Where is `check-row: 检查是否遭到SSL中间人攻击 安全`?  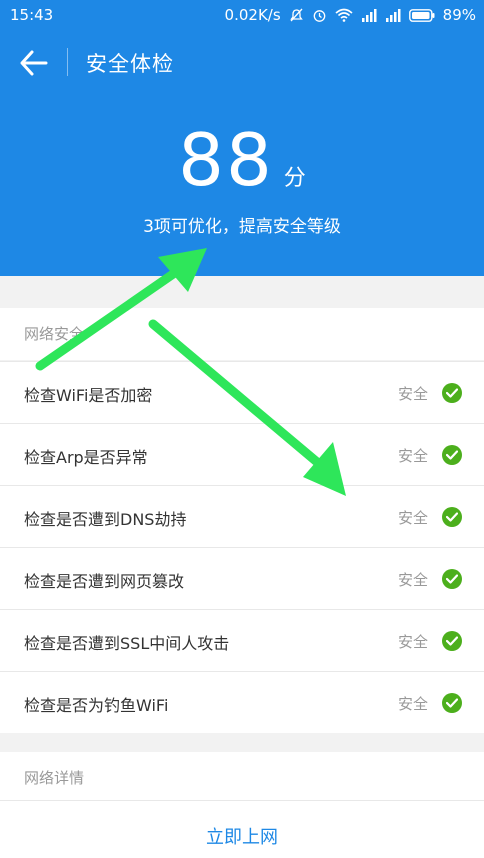 check-row: 检查是否遭到SSL中间人攻击 安全 is located at coordinates (242, 640).